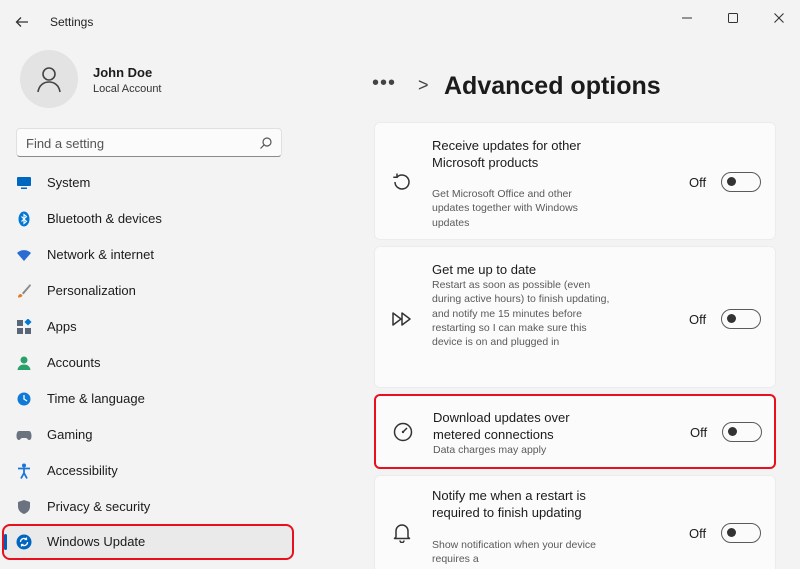 The width and height of the screenshot is (800, 569). I want to click on gauge-icon, so click(403, 432).